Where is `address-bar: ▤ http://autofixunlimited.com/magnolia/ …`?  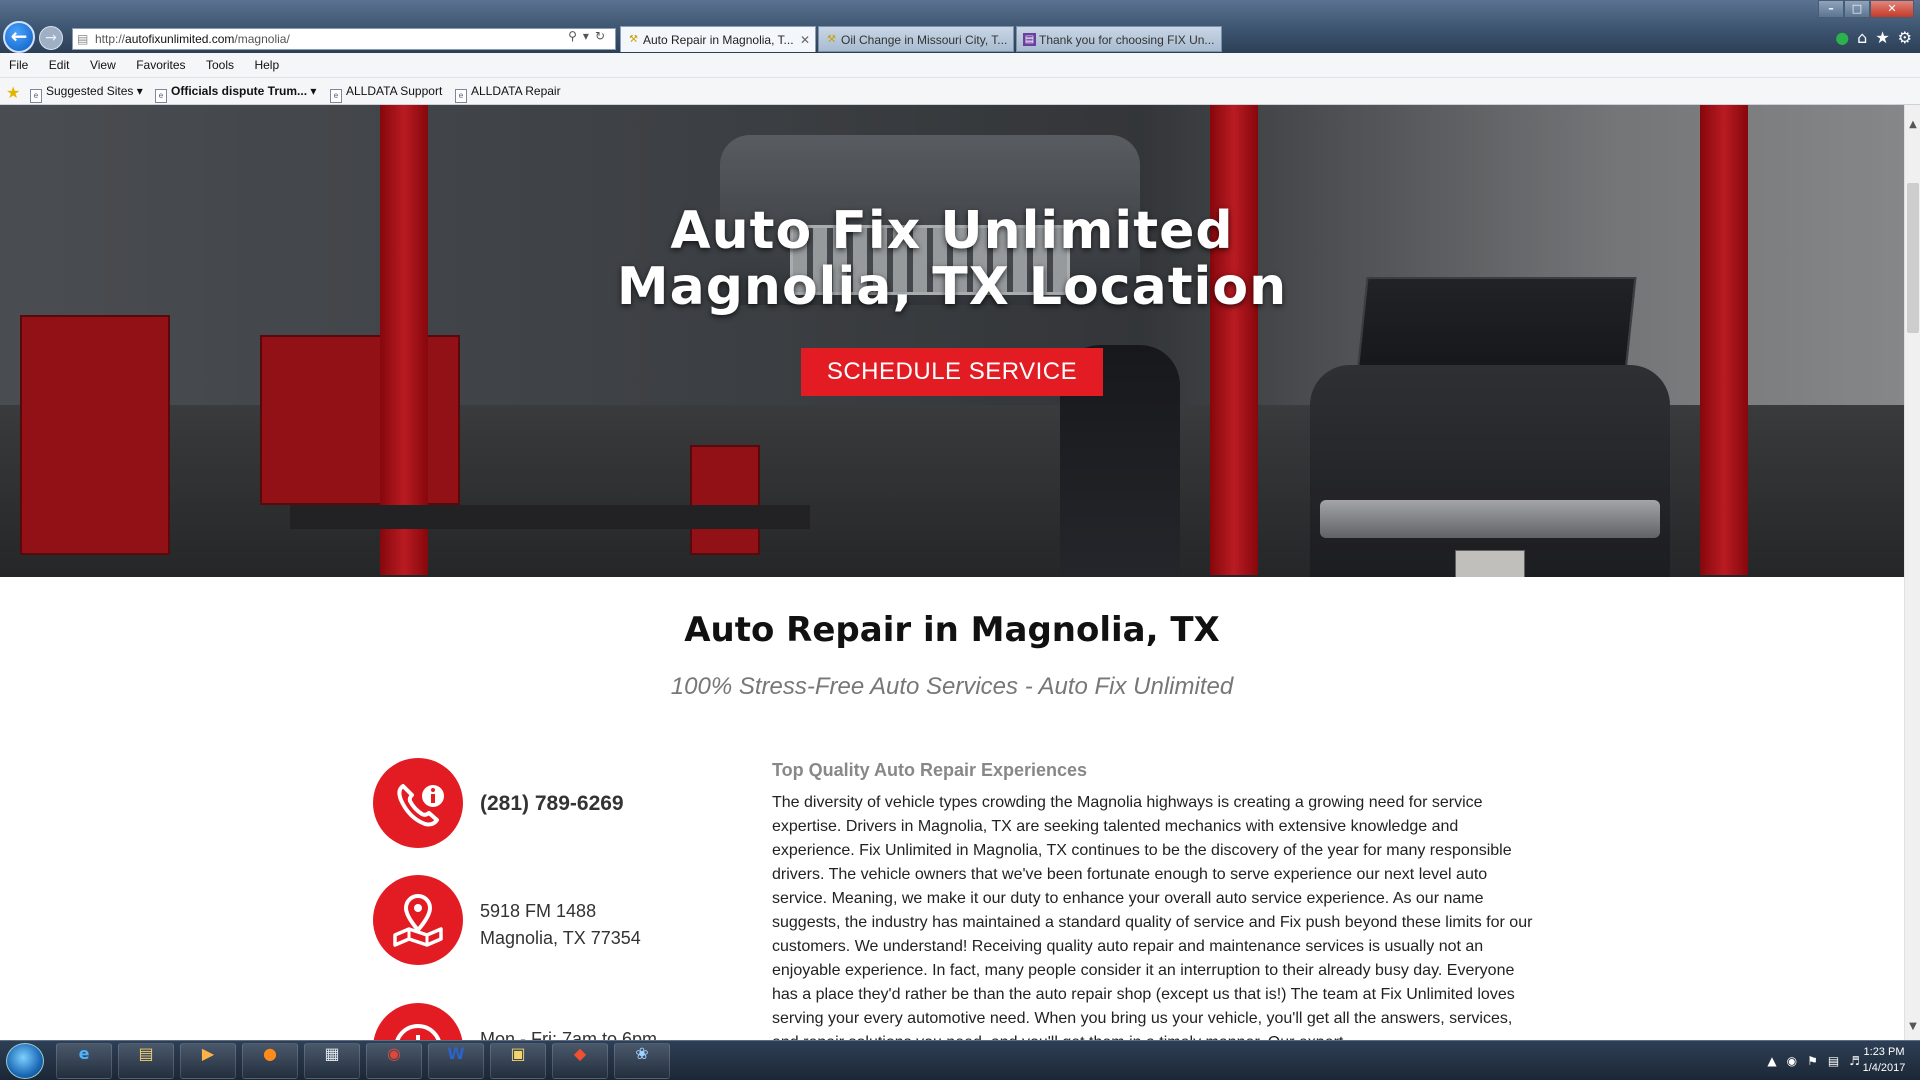
address-bar: ▤ http://autofixunlimited.com/magnolia/ … is located at coordinates (344, 39).